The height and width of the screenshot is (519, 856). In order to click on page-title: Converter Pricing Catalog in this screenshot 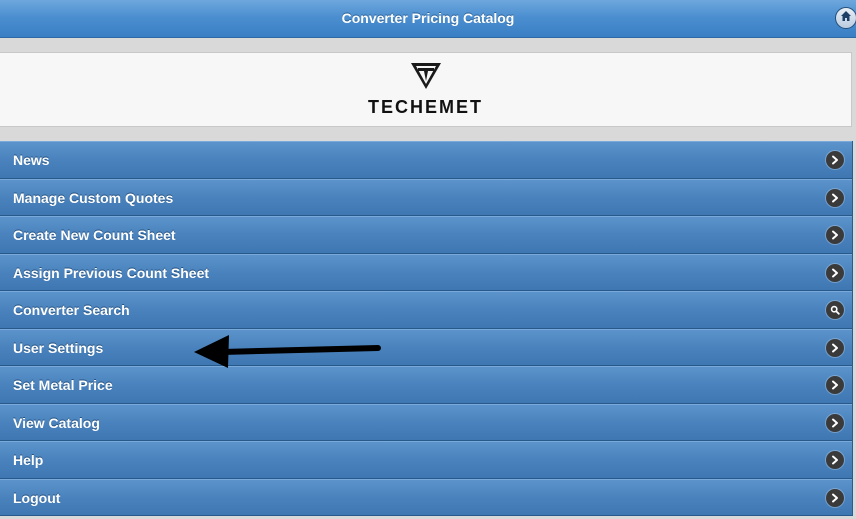, I will do `click(428, 18)`.